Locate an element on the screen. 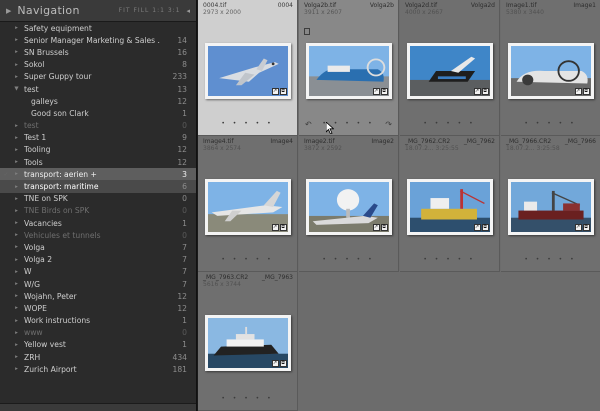 The width and height of the screenshot is (600, 411). flag-icon is located at coordinates (307, 31).